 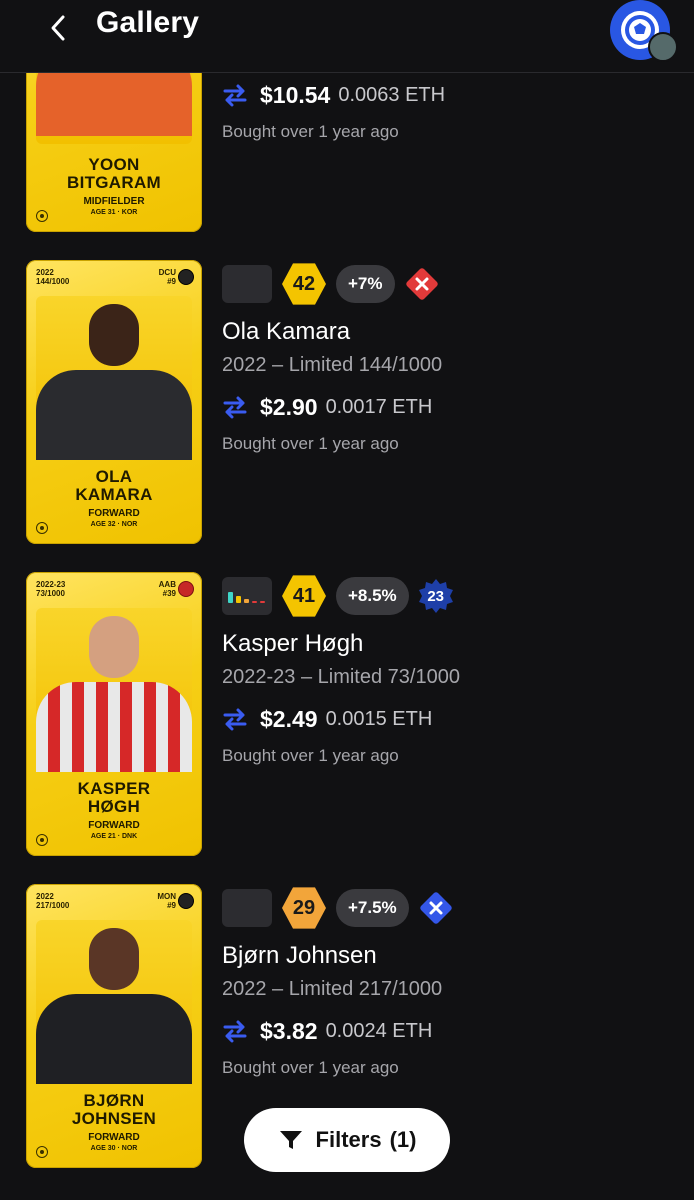 What do you see at coordinates (299, 955) in the screenshot?
I see `player-name: Bjørn Johnsen` at bounding box center [299, 955].